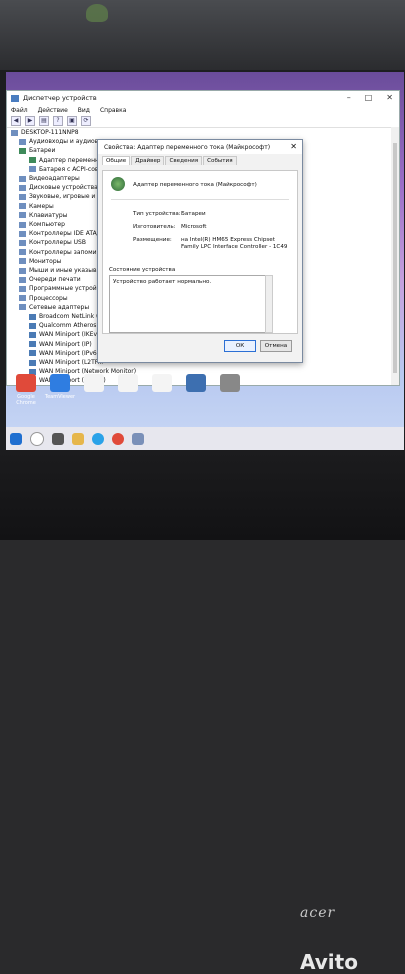 Image resolution: width=405 pixels, height=974 pixels. I want to click on tab-driver: Драйвер, so click(148, 160).